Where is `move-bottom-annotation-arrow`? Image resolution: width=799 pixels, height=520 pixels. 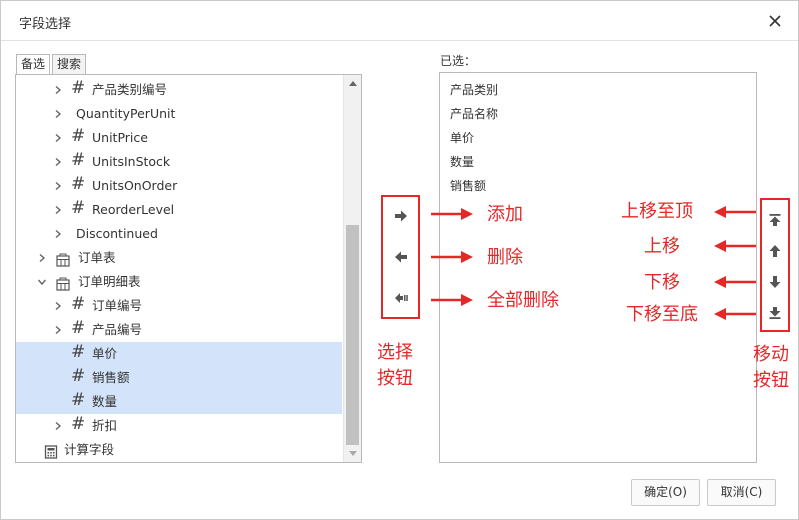
move-bottom-annotation-arrow is located at coordinates (735, 314).